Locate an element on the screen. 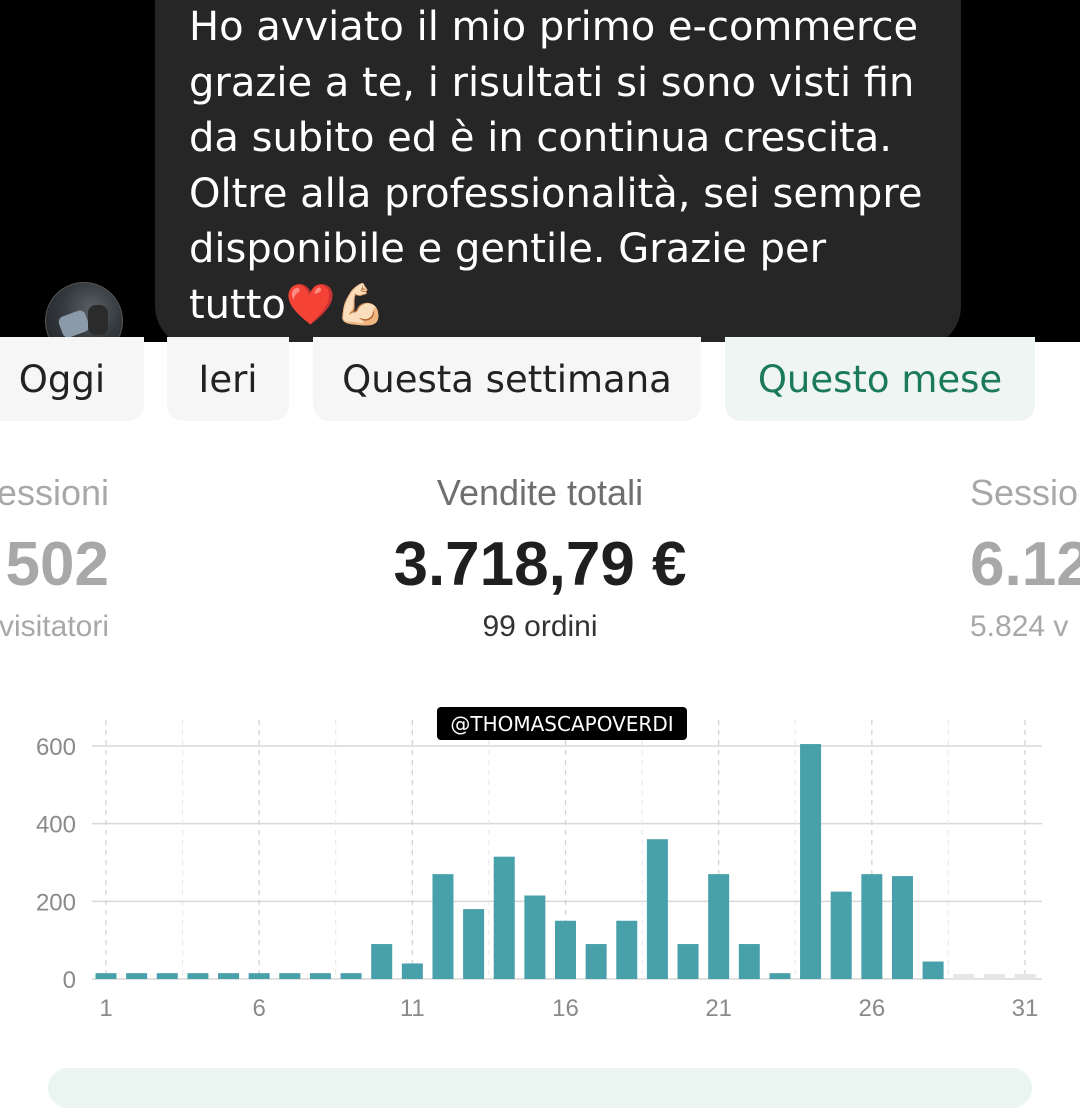 The width and height of the screenshot is (1080, 1108). stat-label: Vendite totali is located at coordinates (540, 492).